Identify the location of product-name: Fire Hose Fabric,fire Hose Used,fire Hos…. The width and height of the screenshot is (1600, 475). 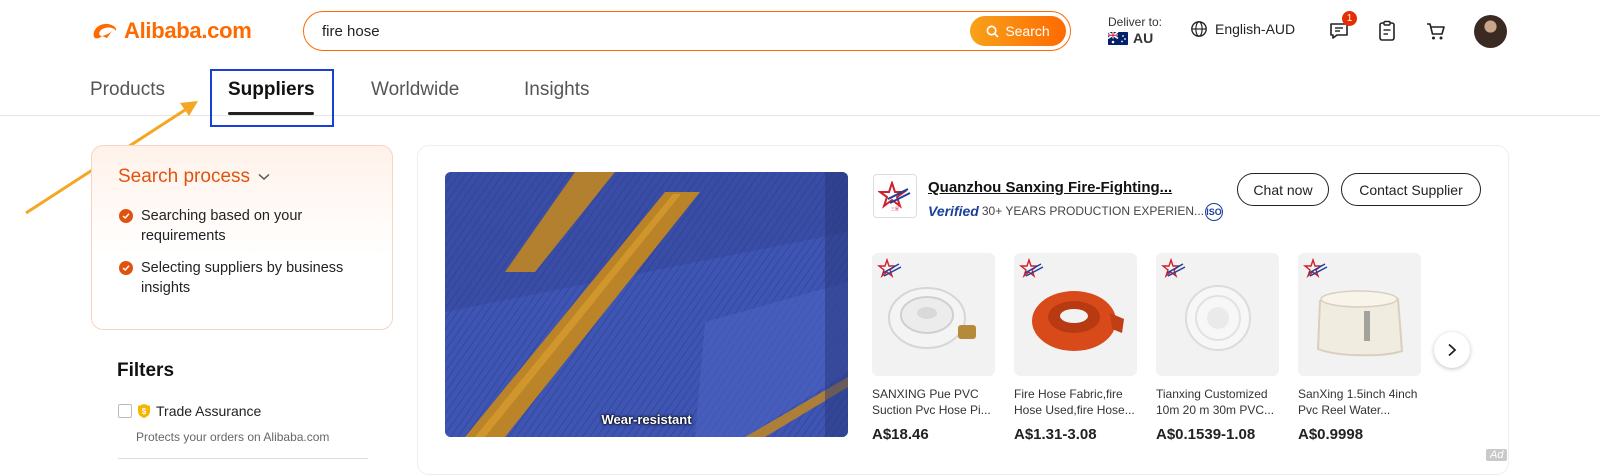
(1074, 402).